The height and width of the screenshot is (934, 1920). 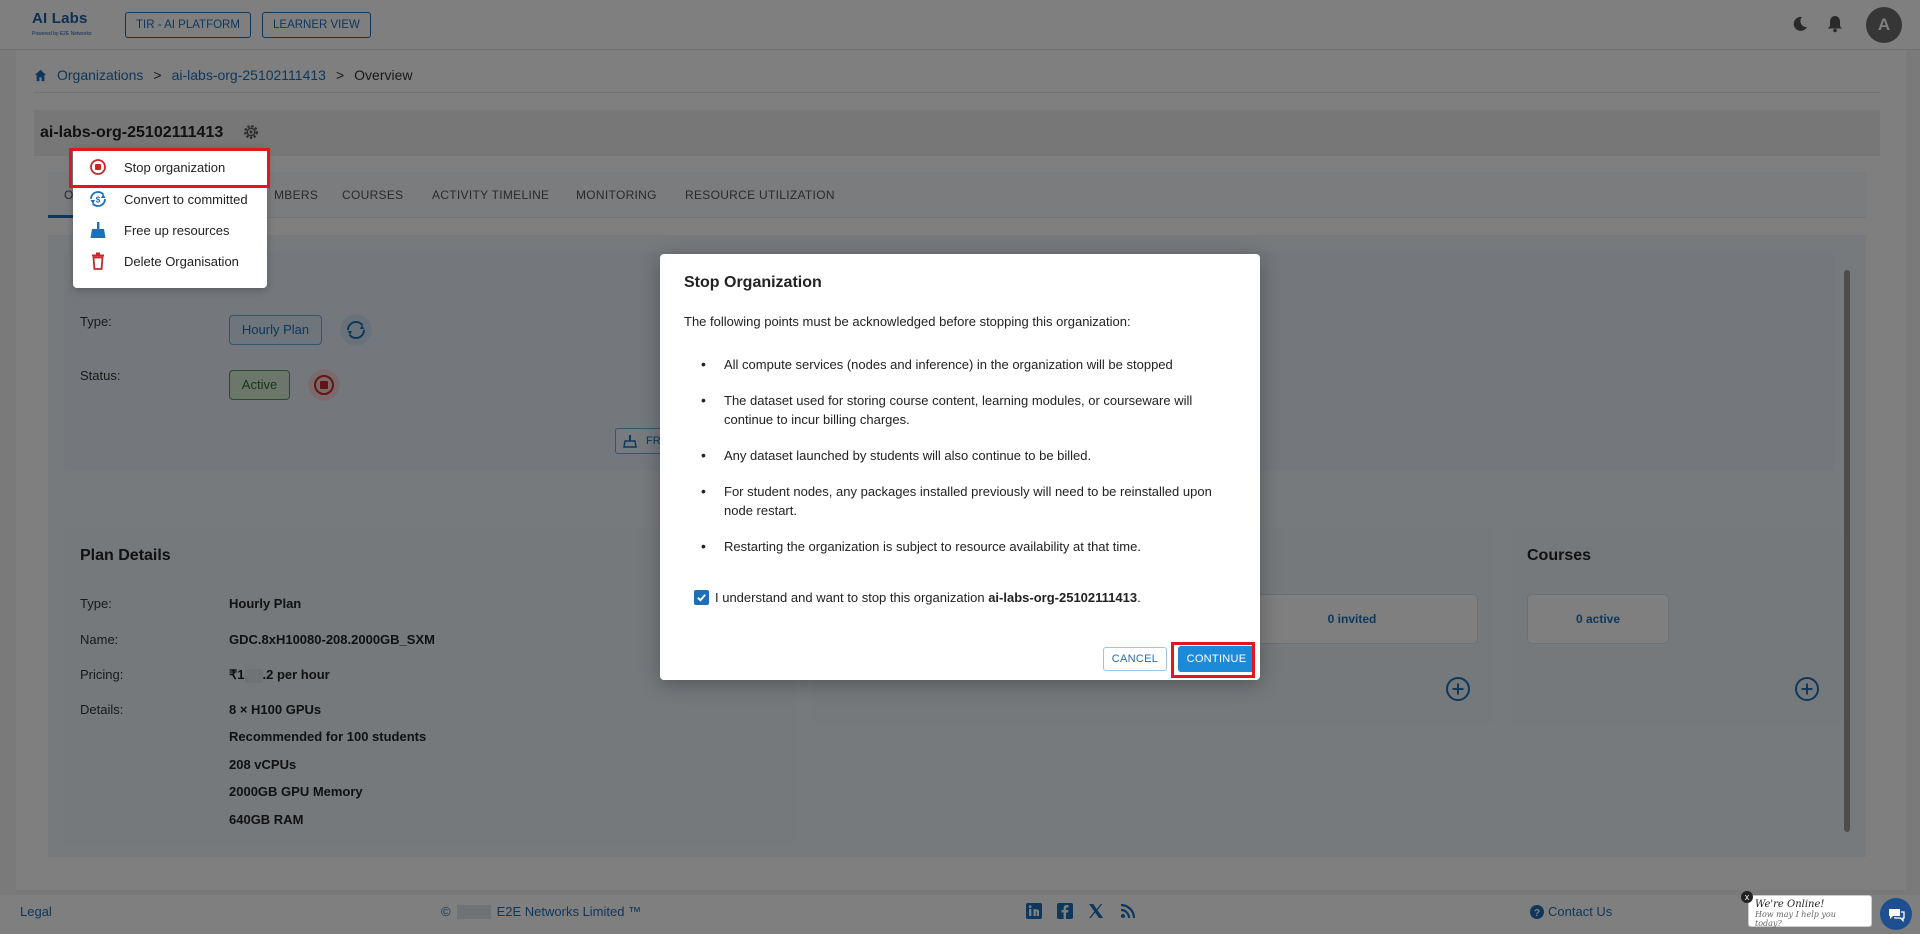 I want to click on menu-item-free-up-resources: Free up resources, so click(x=170, y=230).